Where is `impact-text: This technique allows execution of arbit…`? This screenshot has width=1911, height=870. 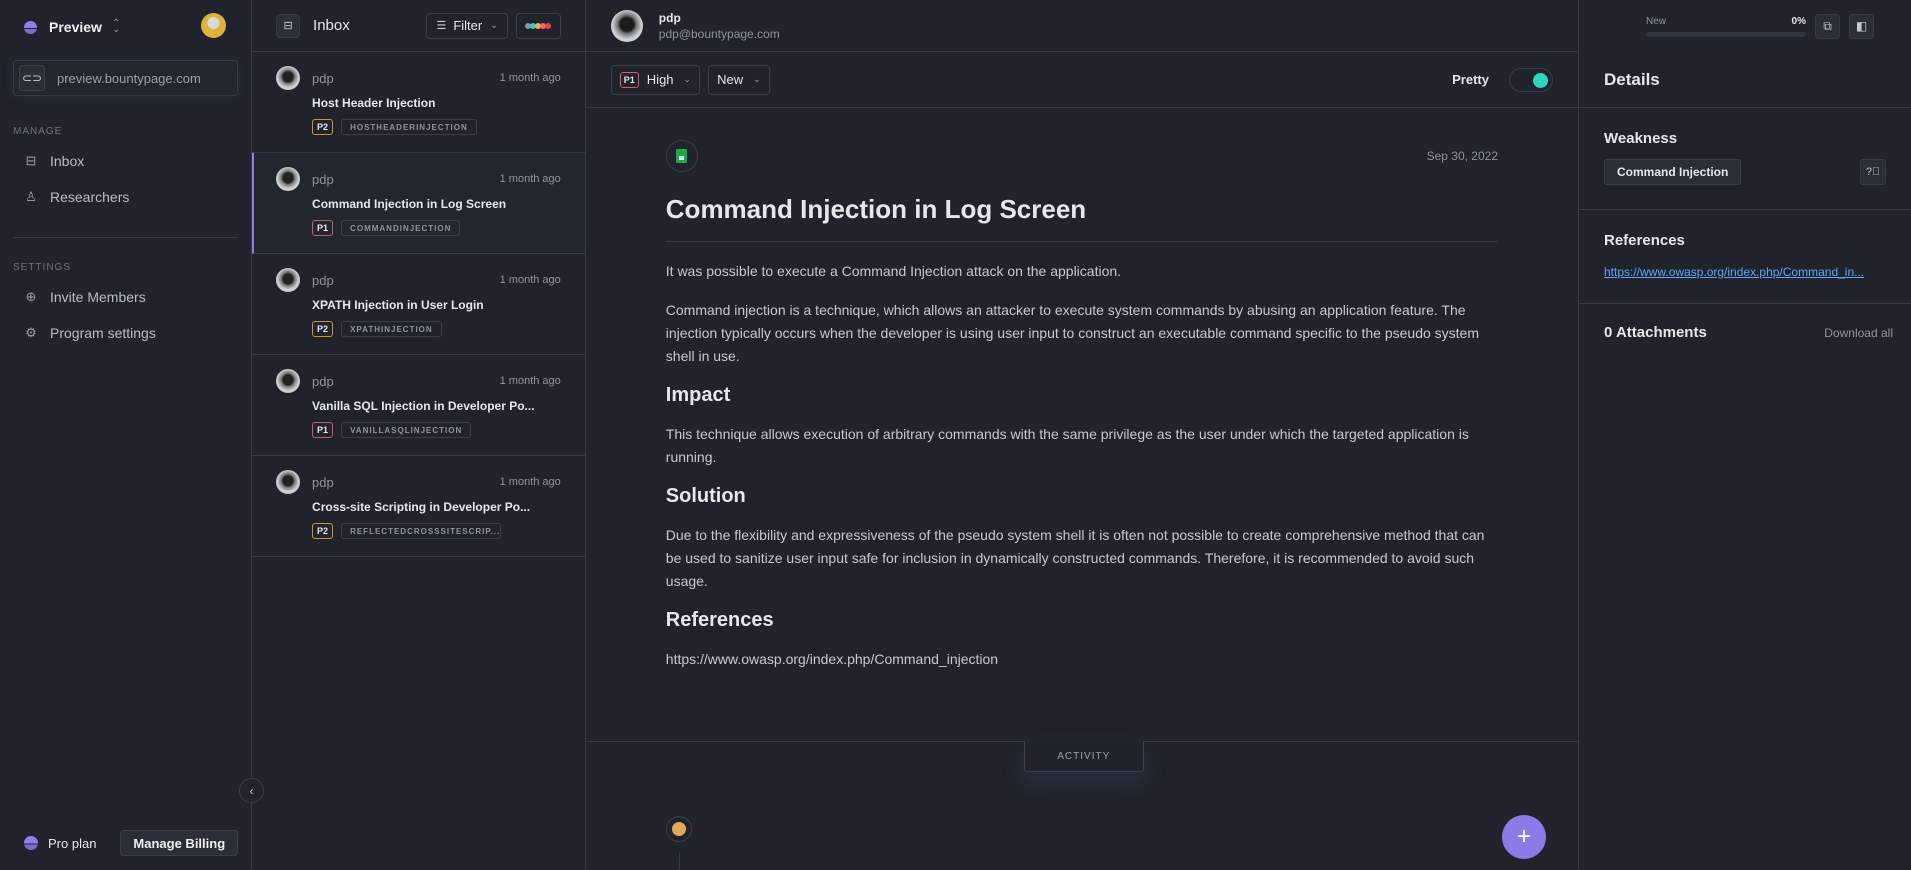
impact-text: This technique allows execution of arbit… is located at coordinates (1067, 445).